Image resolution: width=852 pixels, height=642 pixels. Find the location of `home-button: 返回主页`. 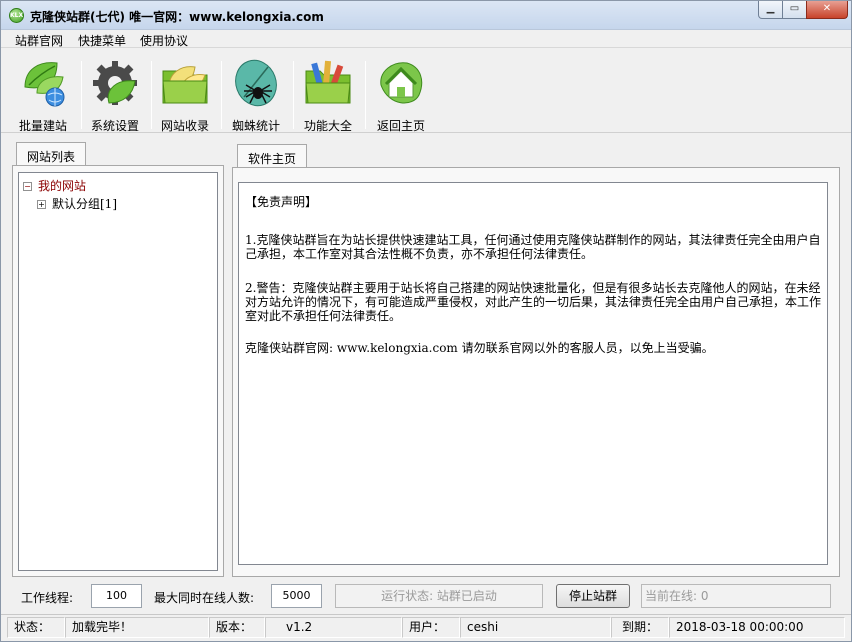

home-button: 返回主页 is located at coordinates (401, 95).